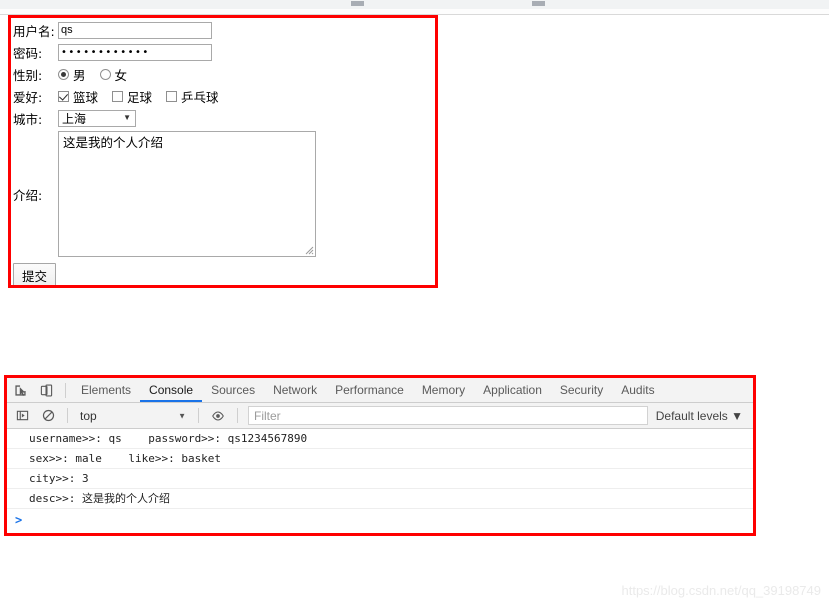  Describe the element at coordinates (223, 118) in the screenshot. I see `form-row-city: 城市: 上海 ▼` at that location.